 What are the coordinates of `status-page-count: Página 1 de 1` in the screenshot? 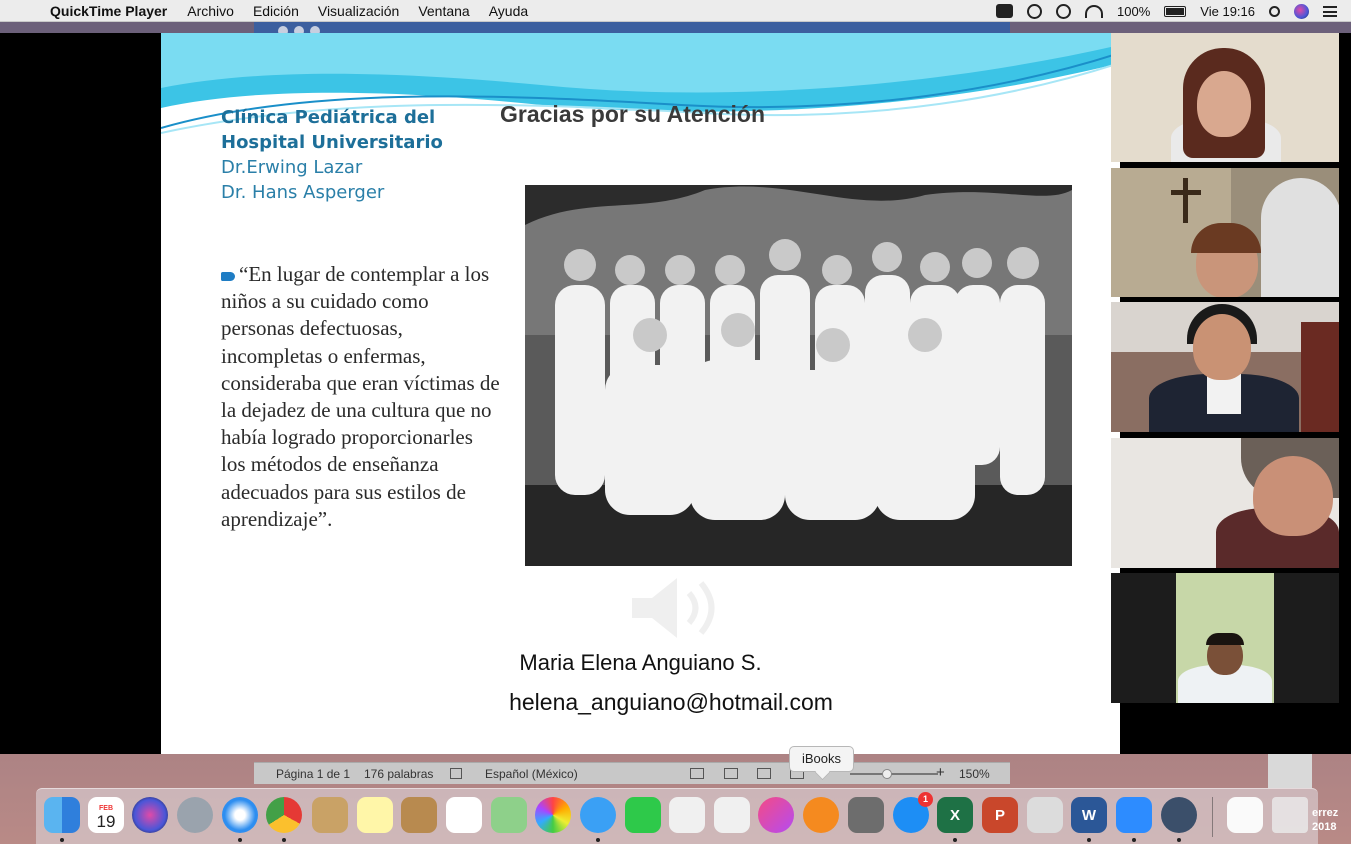 It's located at (313, 774).